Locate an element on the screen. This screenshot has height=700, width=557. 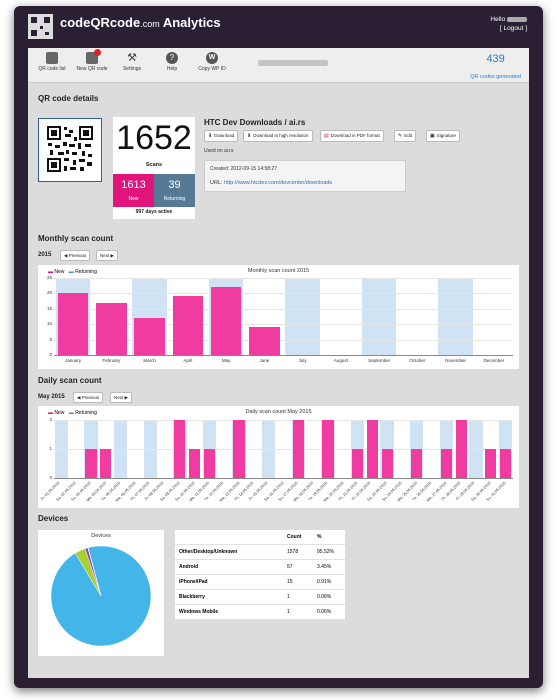
x-tick-label: October is located at coordinates (417, 360).